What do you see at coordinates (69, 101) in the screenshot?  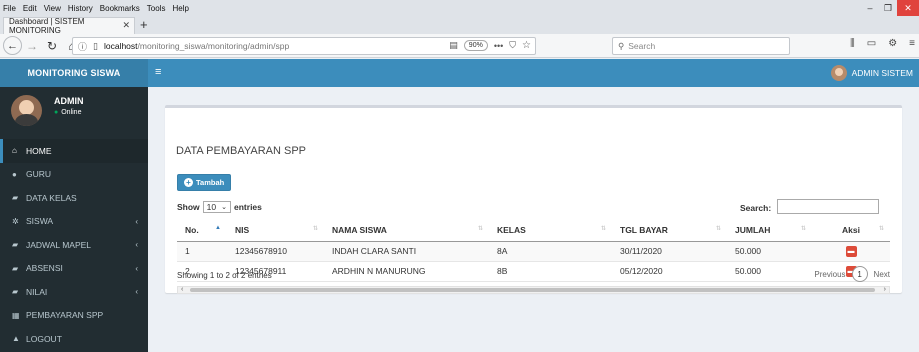 I see `sidebar-user-name: ADMIN` at bounding box center [69, 101].